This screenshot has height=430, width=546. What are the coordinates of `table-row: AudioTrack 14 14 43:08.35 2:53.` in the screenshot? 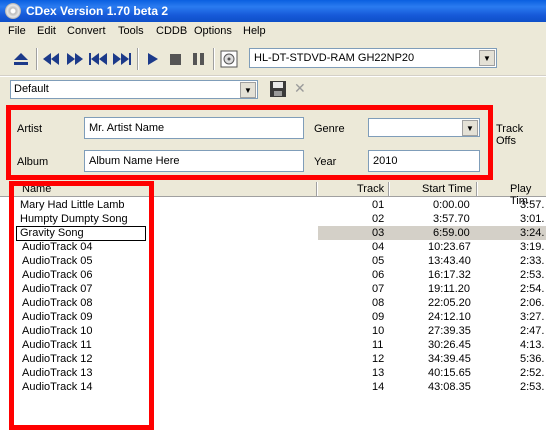 It's located at (273, 387).